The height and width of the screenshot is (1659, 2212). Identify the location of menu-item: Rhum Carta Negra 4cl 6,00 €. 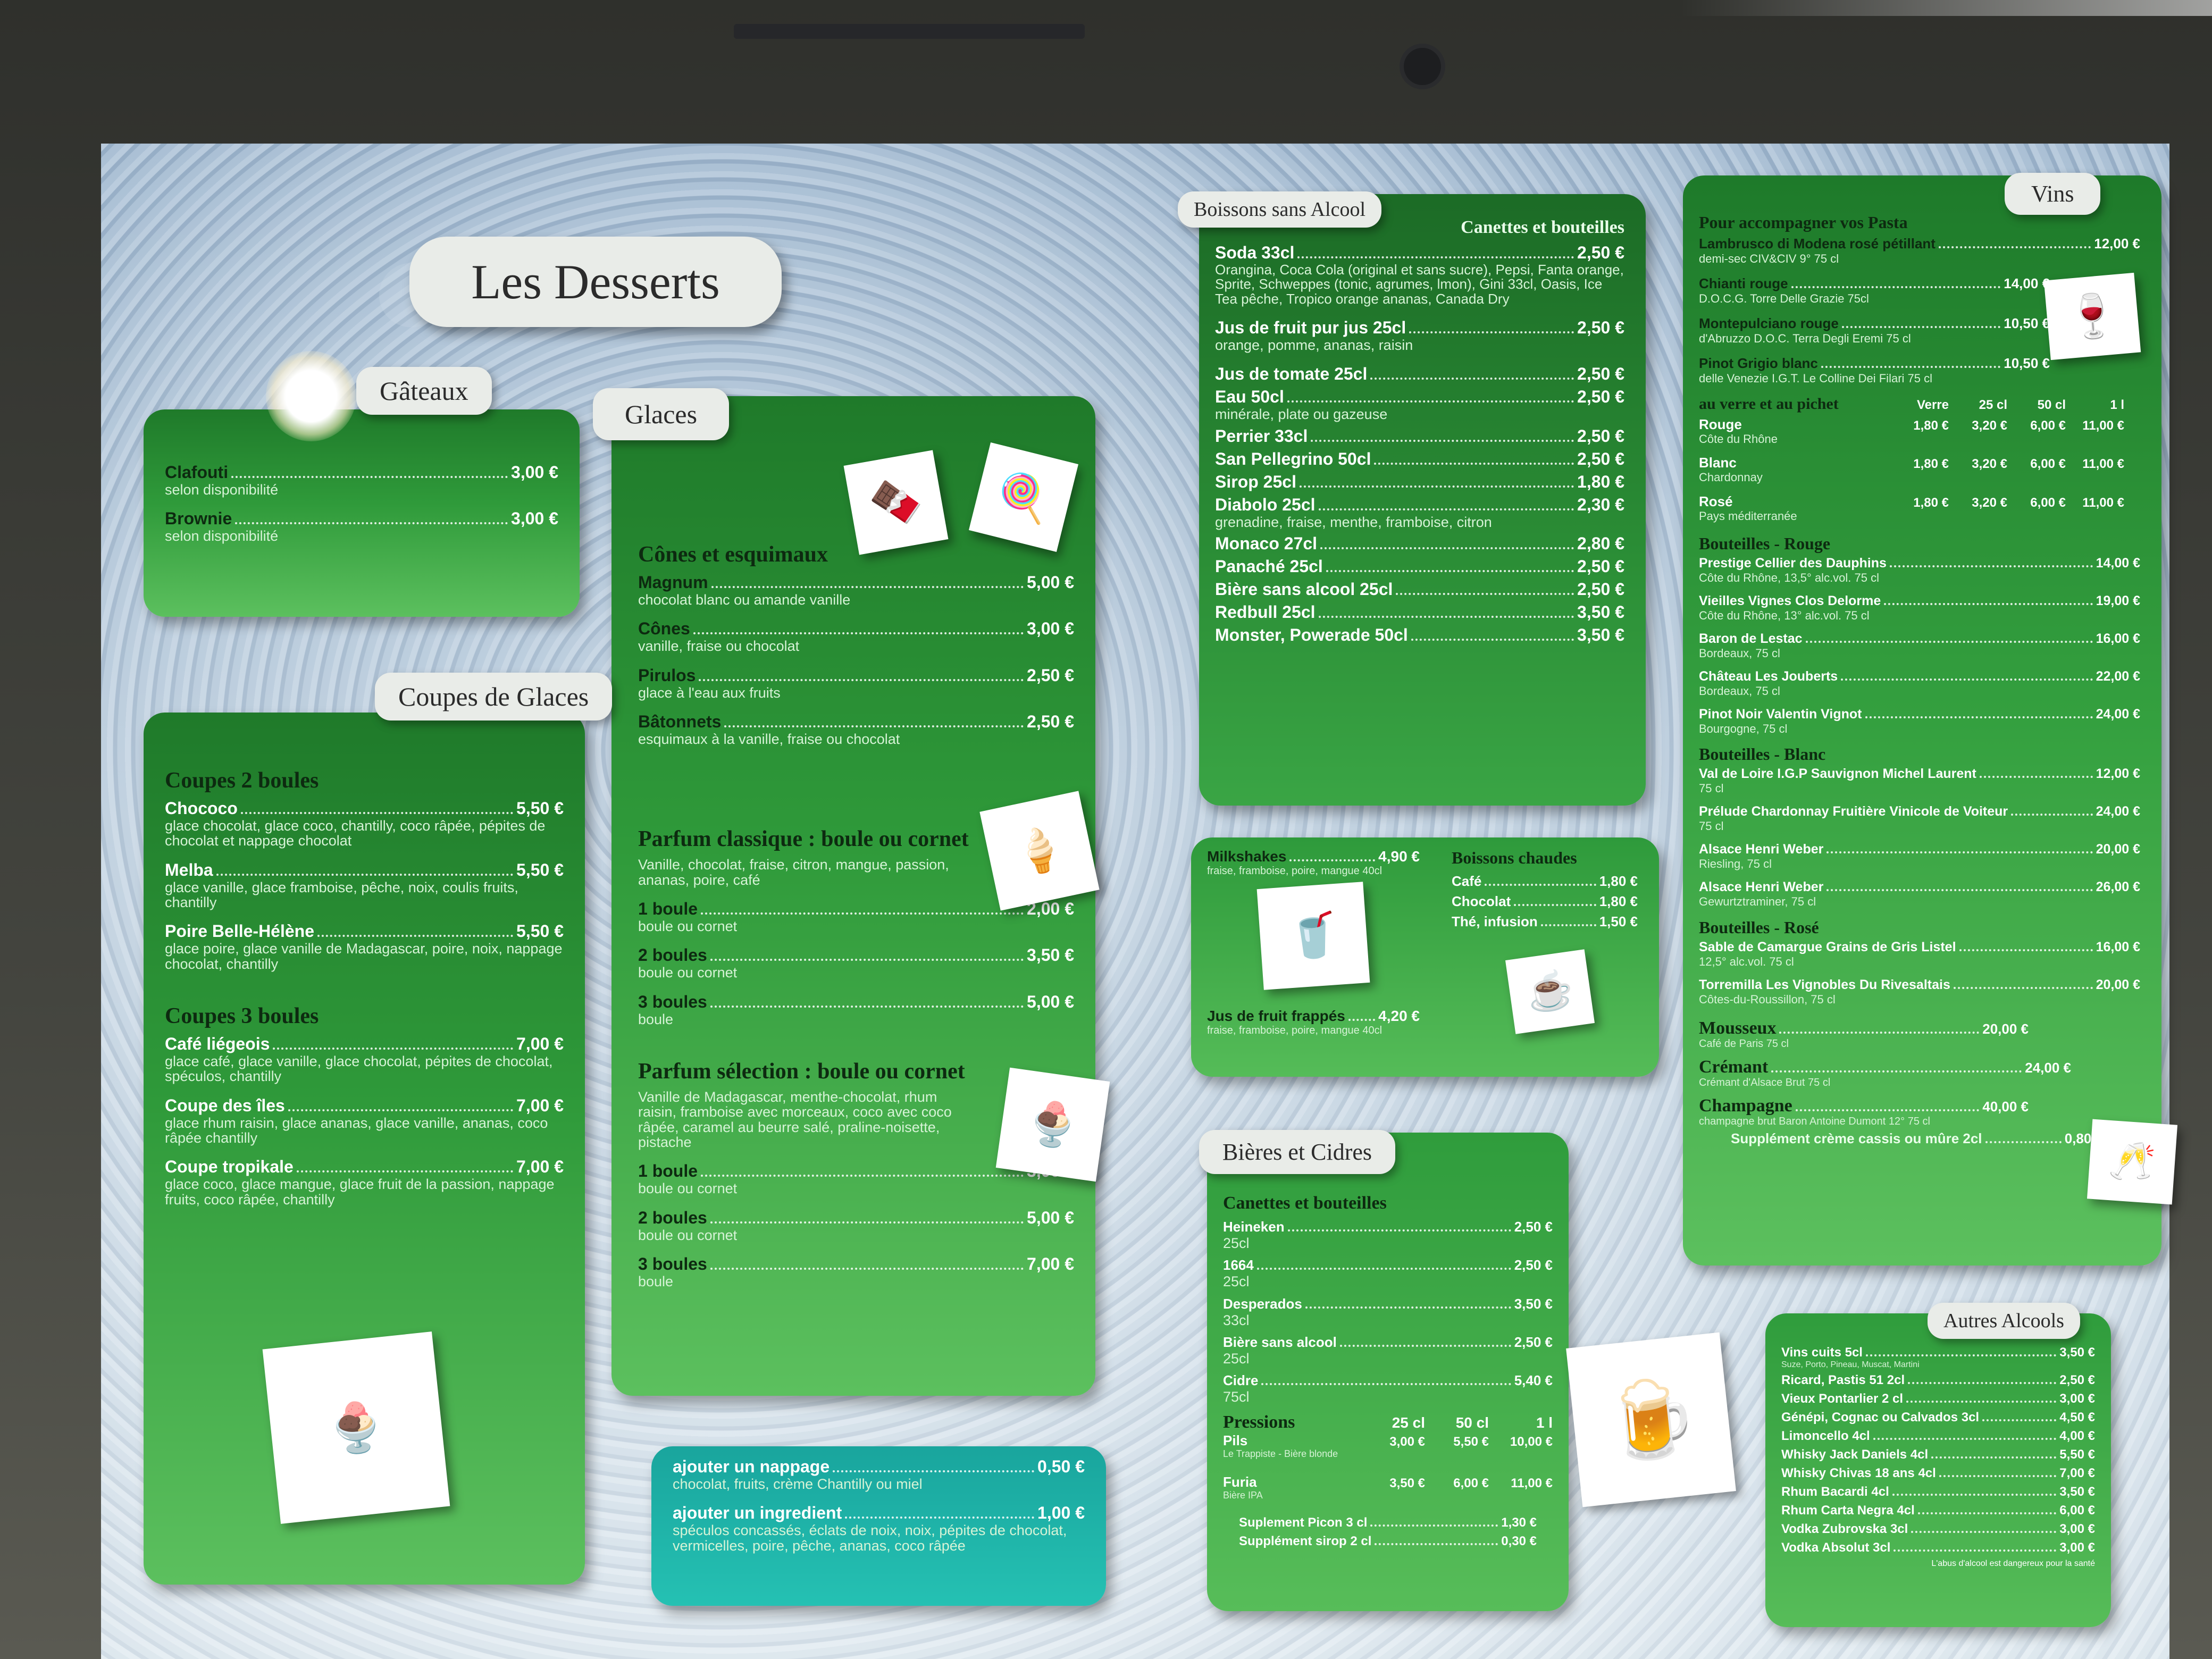
(1938, 1511).